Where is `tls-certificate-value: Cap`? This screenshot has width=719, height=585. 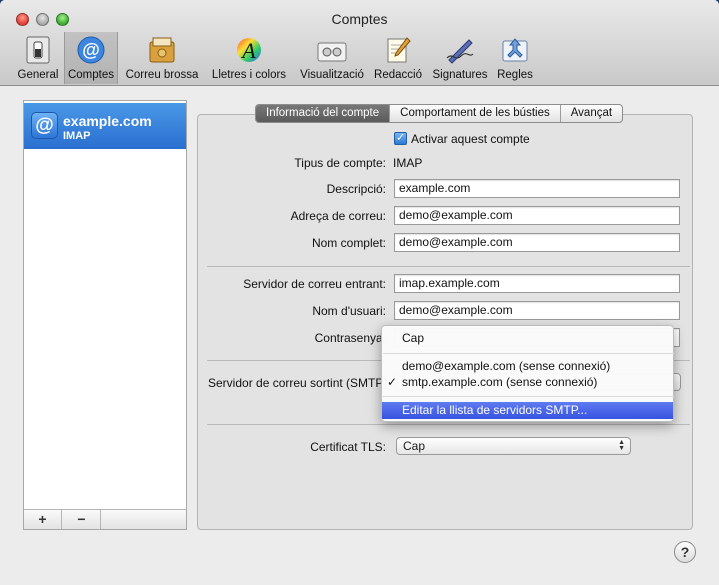
tls-certificate-value: Cap is located at coordinates (414, 446).